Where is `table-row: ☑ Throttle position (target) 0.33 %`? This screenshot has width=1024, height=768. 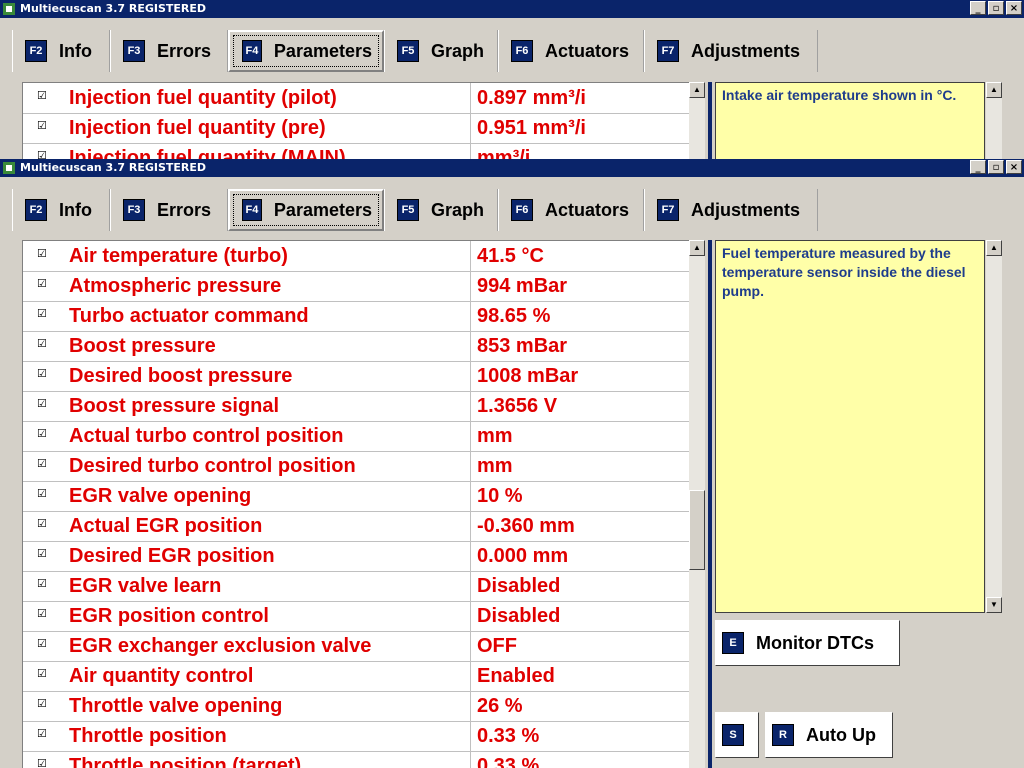
table-row: ☑ Throttle position (target) 0.33 % is located at coordinates (356, 759).